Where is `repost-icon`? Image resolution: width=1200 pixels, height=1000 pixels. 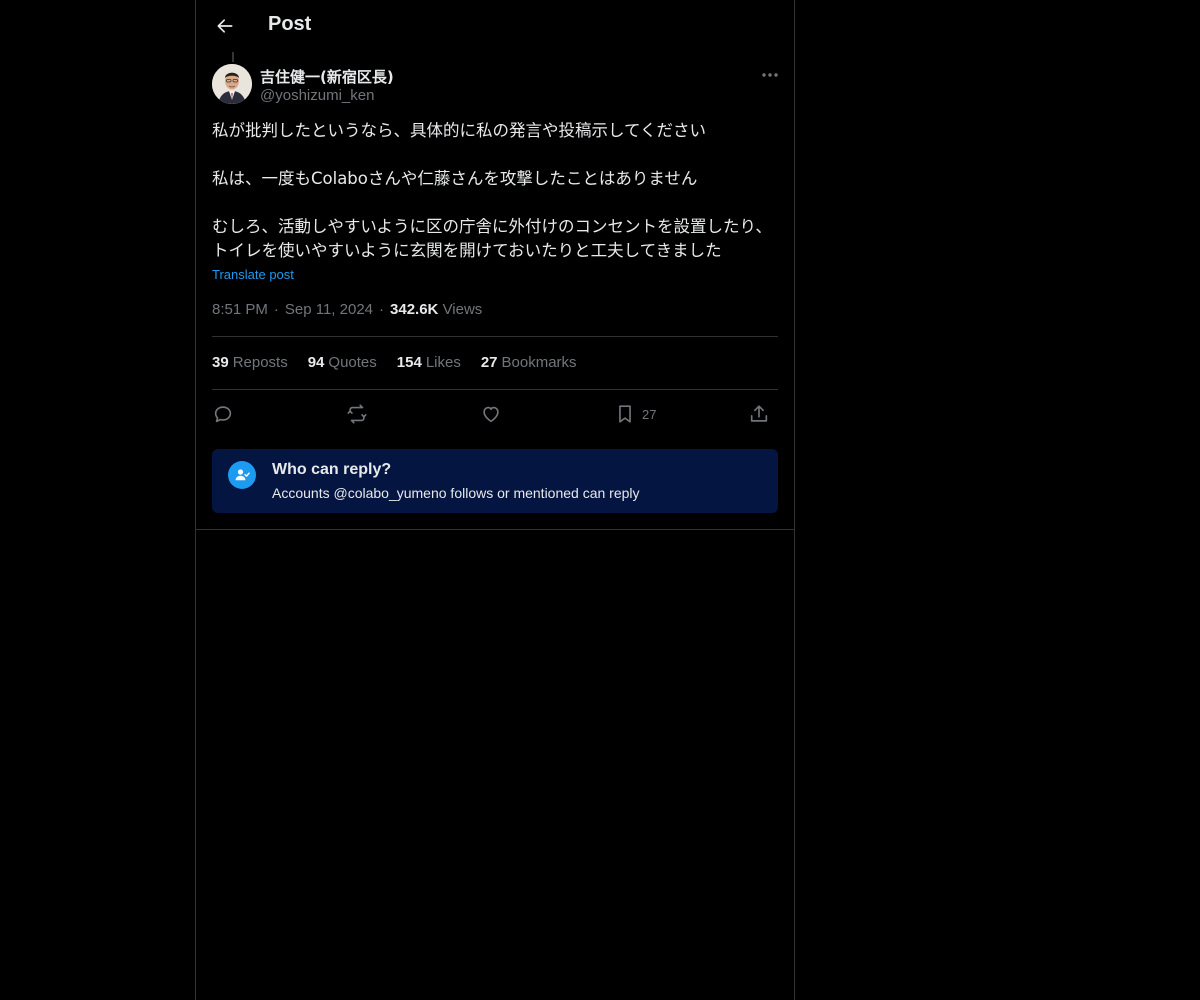 repost-icon is located at coordinates (357, 414).